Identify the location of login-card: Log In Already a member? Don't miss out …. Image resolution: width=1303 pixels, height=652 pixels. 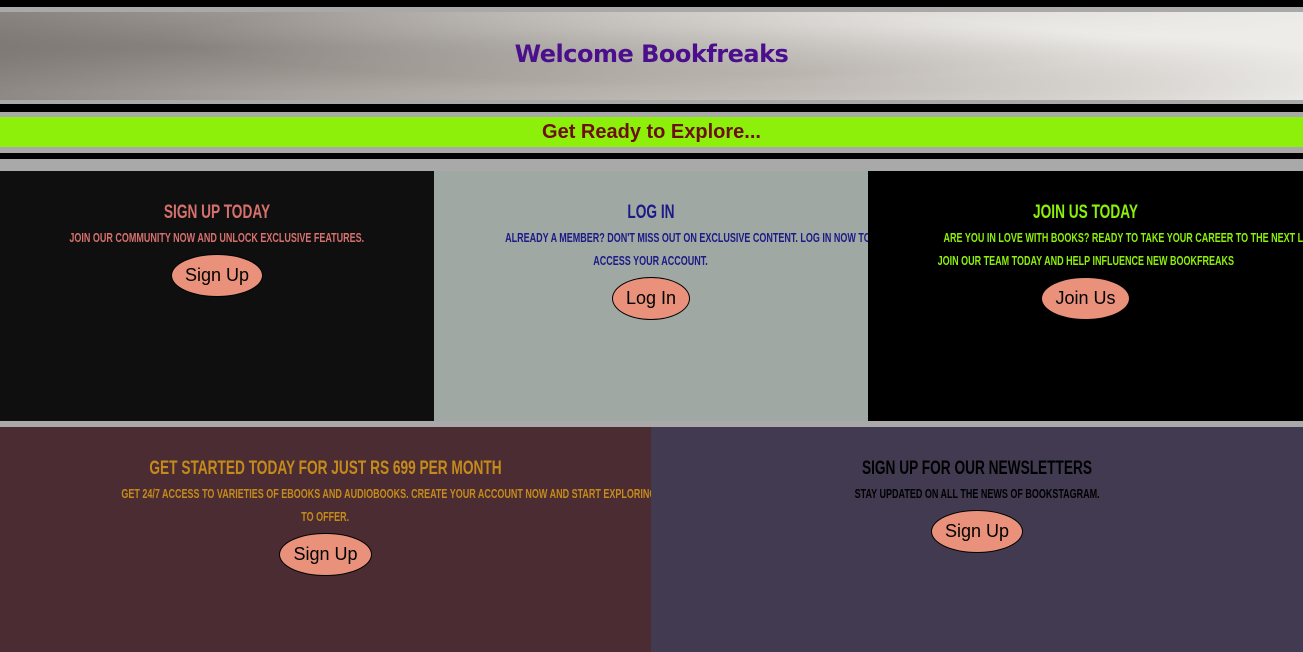
(652, 296).